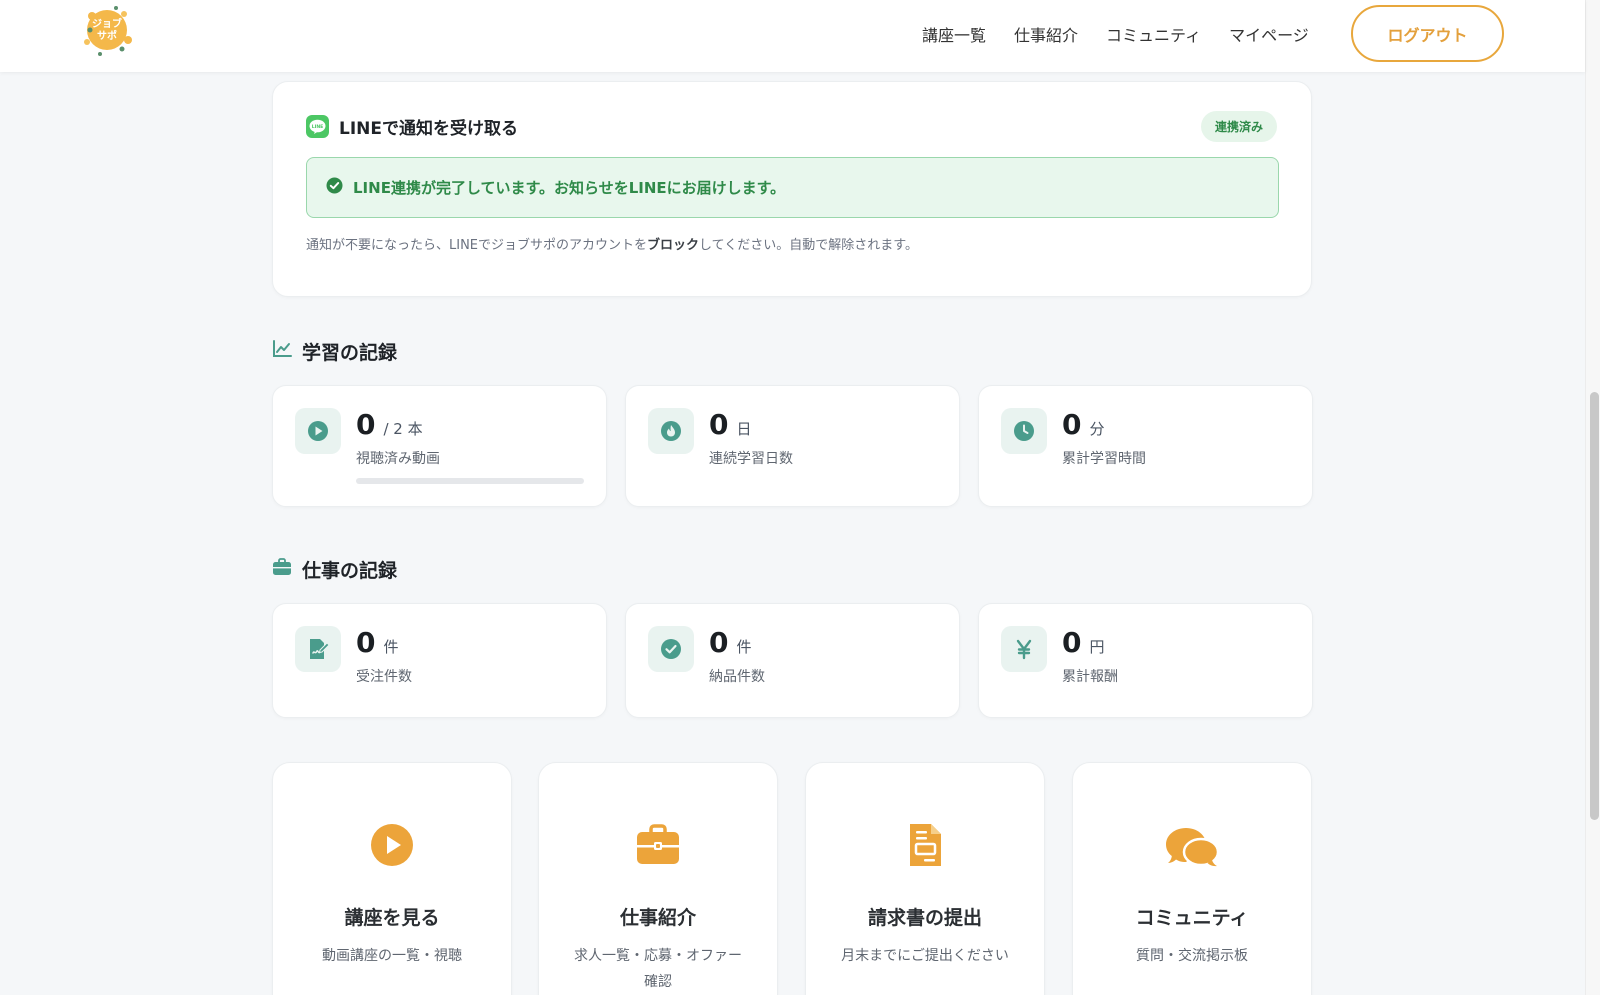  Describe the element at coordinates (439, 660) in the screenshot. I see `stat-card-orders: 0 件 受注件数` at that location.